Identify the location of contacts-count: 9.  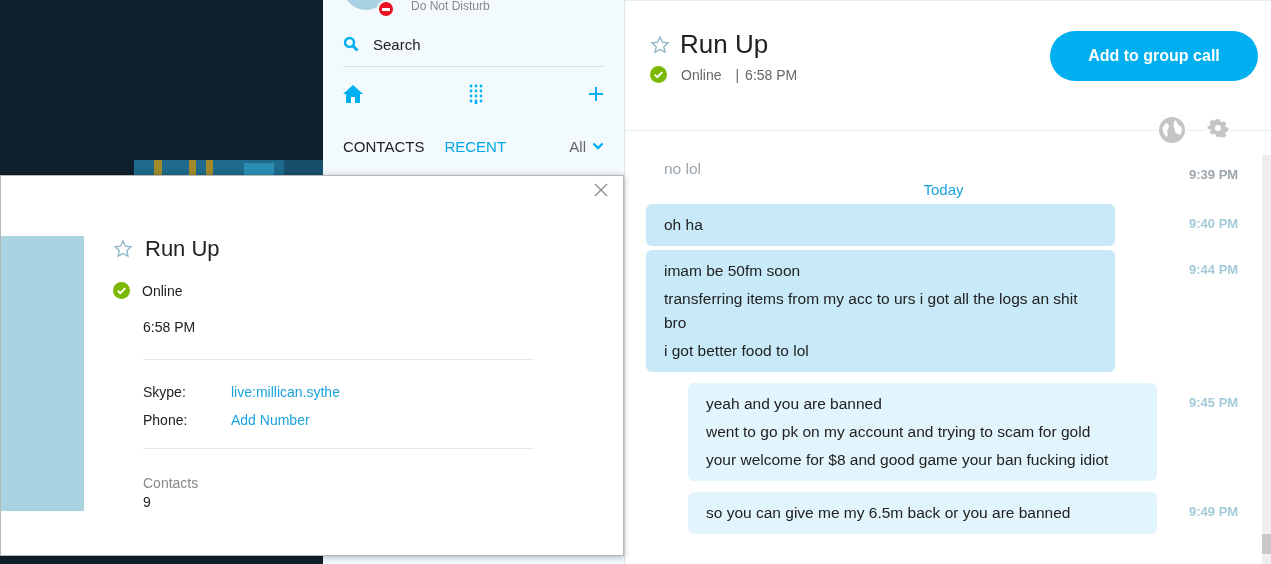
(147, 502).